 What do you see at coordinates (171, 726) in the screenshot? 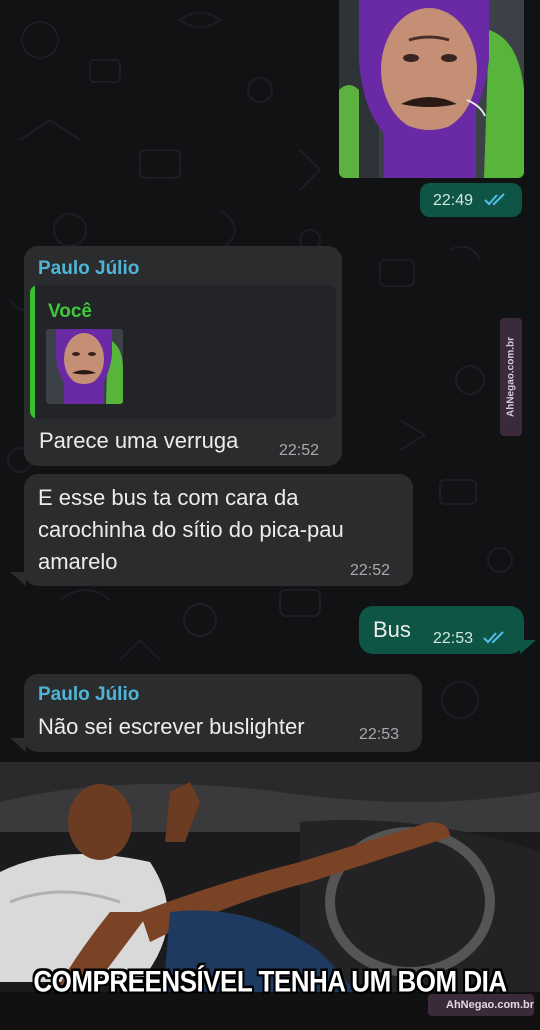
I see `message-text: Não sei escrever buslighter` at bounding box center [171, 726].